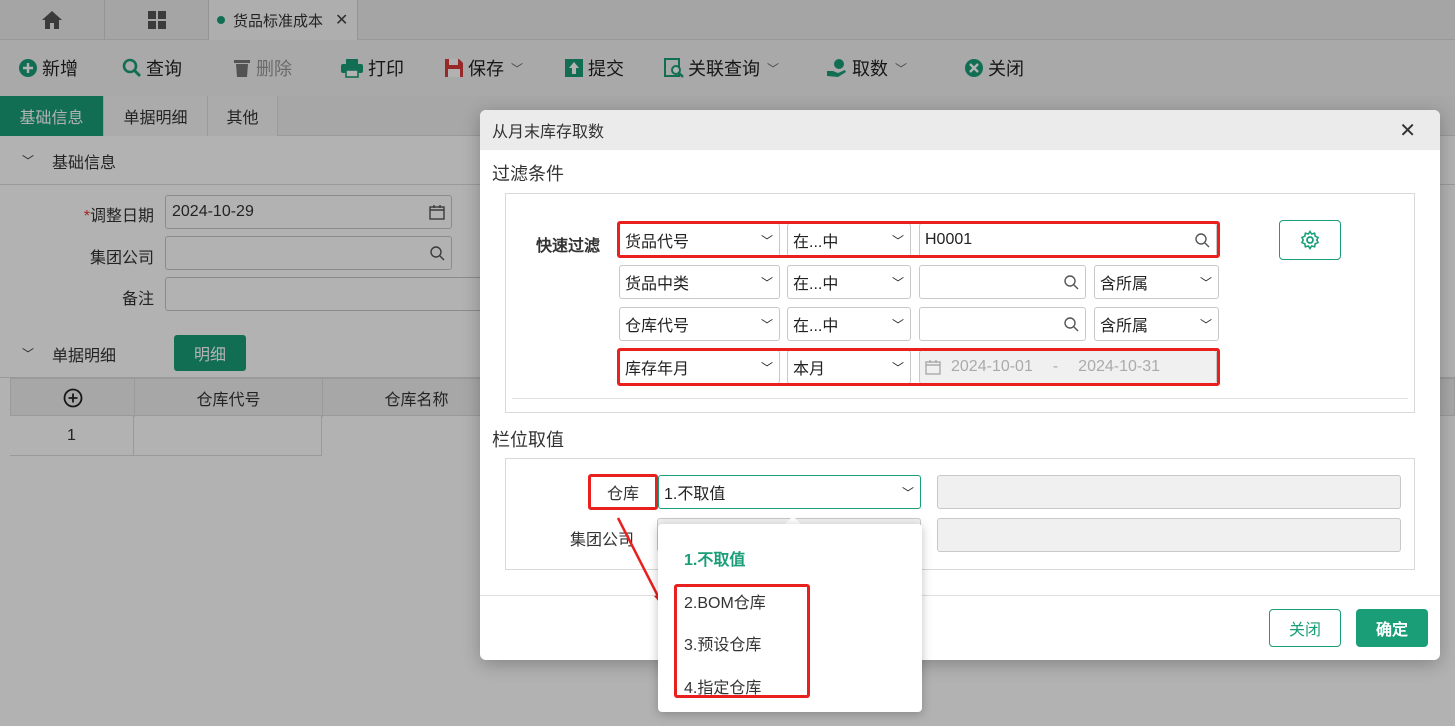  What do you see at coordinates (1169, 492) in the screenshot?
I see `warehouse-value-field` at bounding box center [1169, 492].